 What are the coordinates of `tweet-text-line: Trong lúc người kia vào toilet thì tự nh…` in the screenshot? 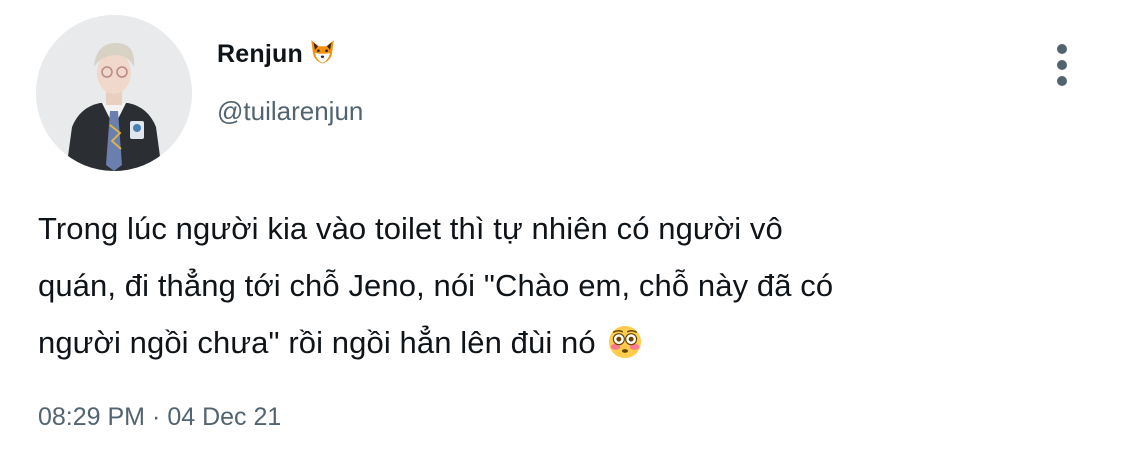 It's located at (410, 228).